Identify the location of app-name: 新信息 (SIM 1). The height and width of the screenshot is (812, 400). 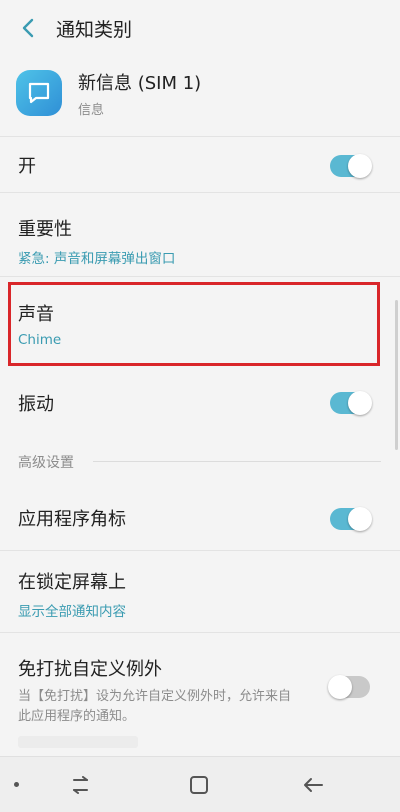
(140, 83).